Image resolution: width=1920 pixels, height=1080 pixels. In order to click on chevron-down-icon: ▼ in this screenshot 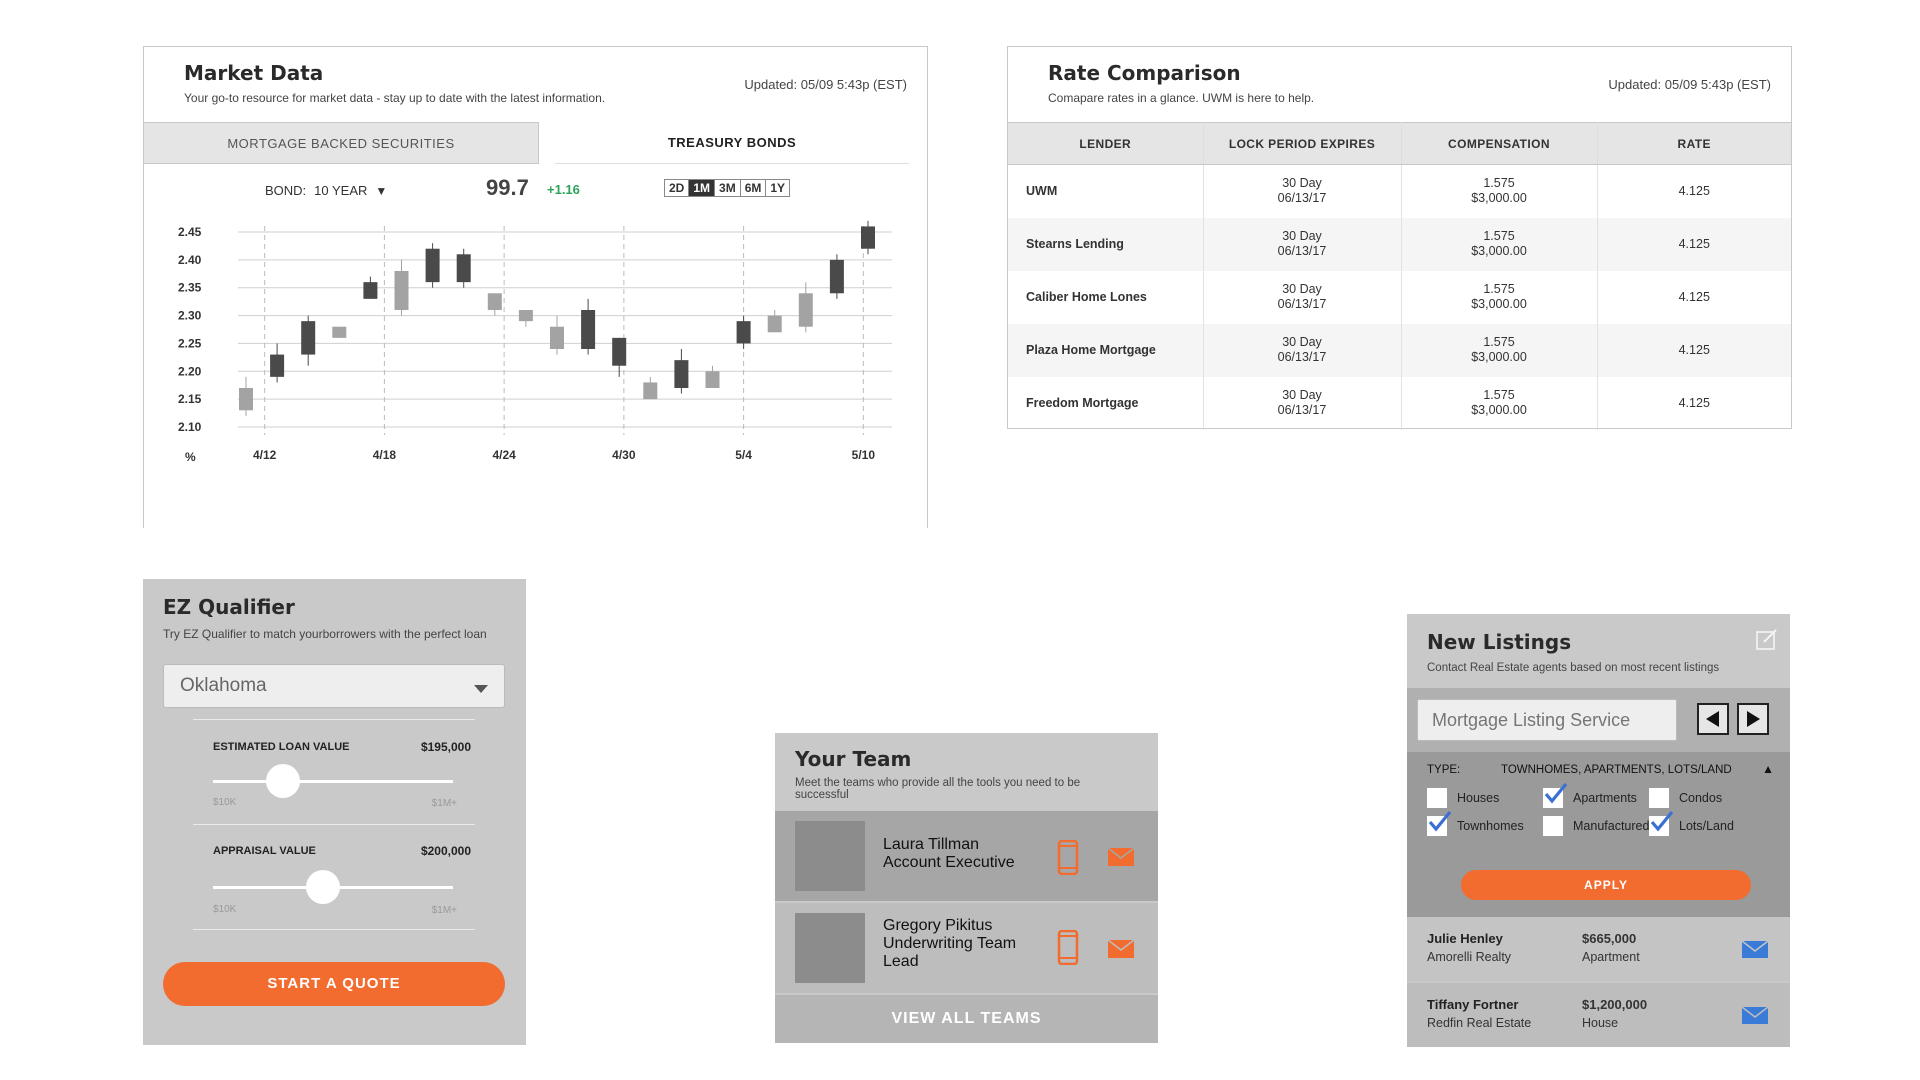, I will do `click(381, 191)`.